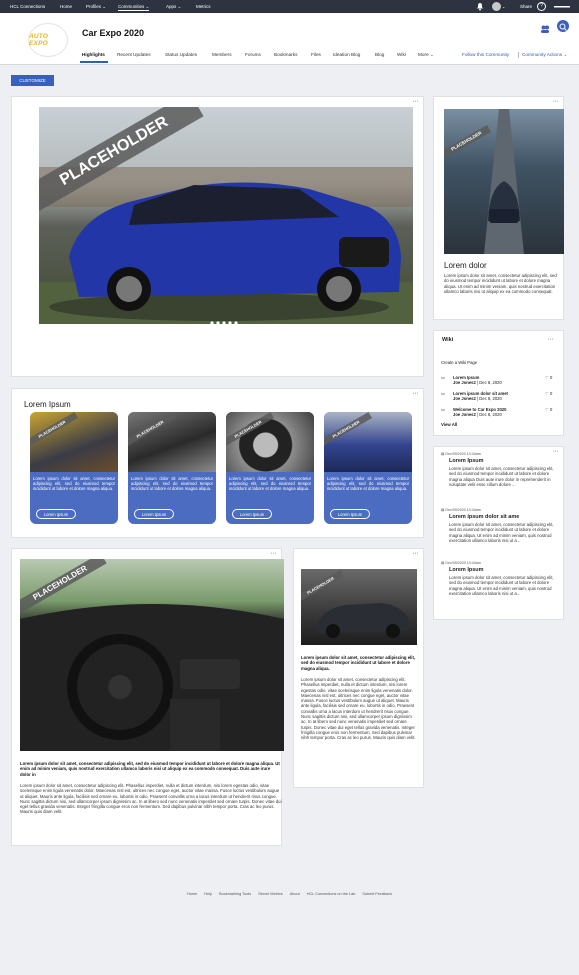 This screenshot has height=975, width=579. What do you see at coordinates (484, 517) in the screenshot?
I see `feed-title: Lorem ipsum dolor sit ame` at bounding box center [484, 517].